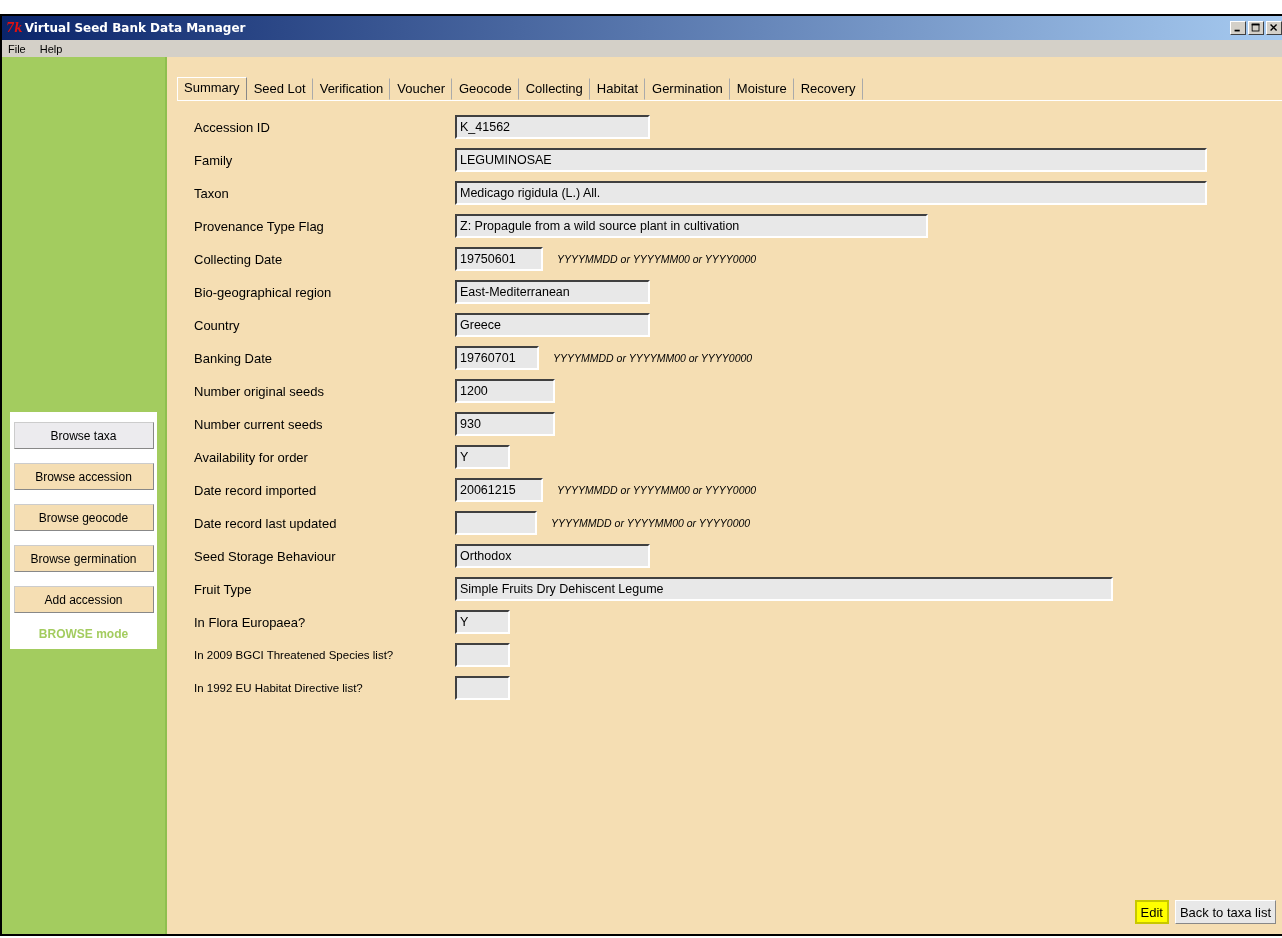 The height and width of the screenshot is (938, 1282). Describe the element at coordinates (617, 89) in the screenshot. I see `tab: Habitat` at that location.